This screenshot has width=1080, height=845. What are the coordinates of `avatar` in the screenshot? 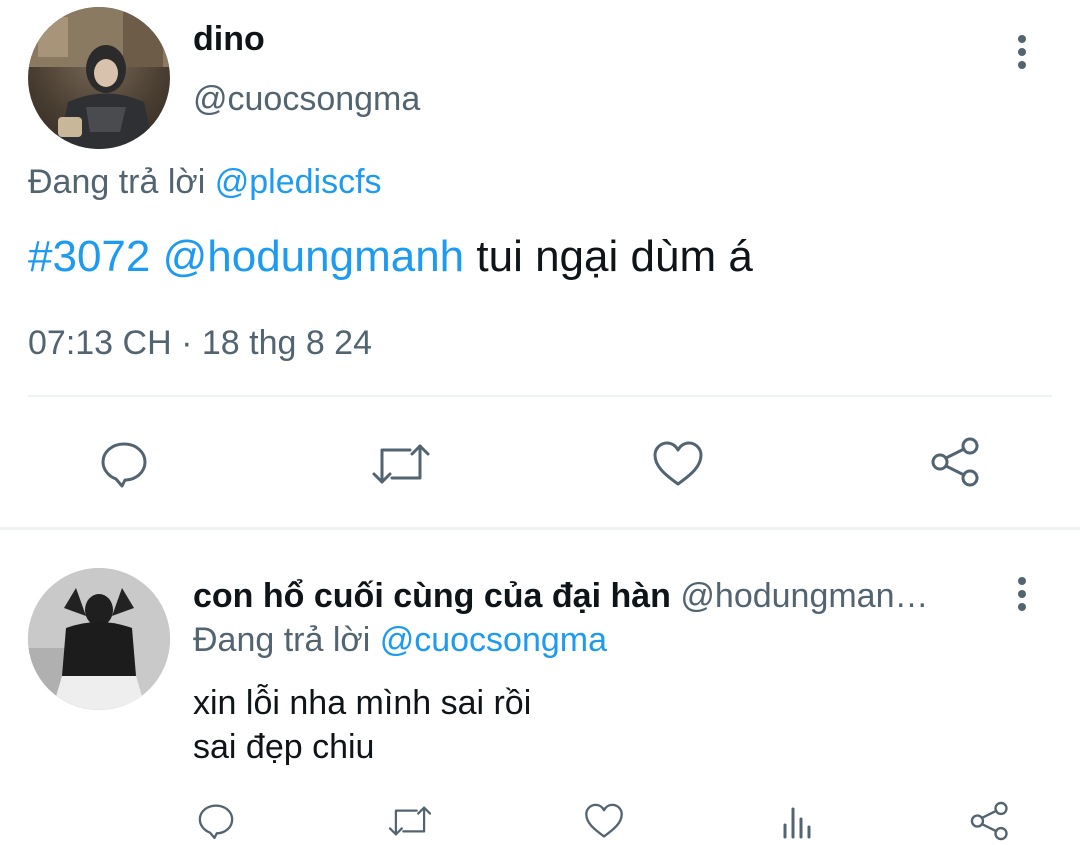 It's located at (99, 78).